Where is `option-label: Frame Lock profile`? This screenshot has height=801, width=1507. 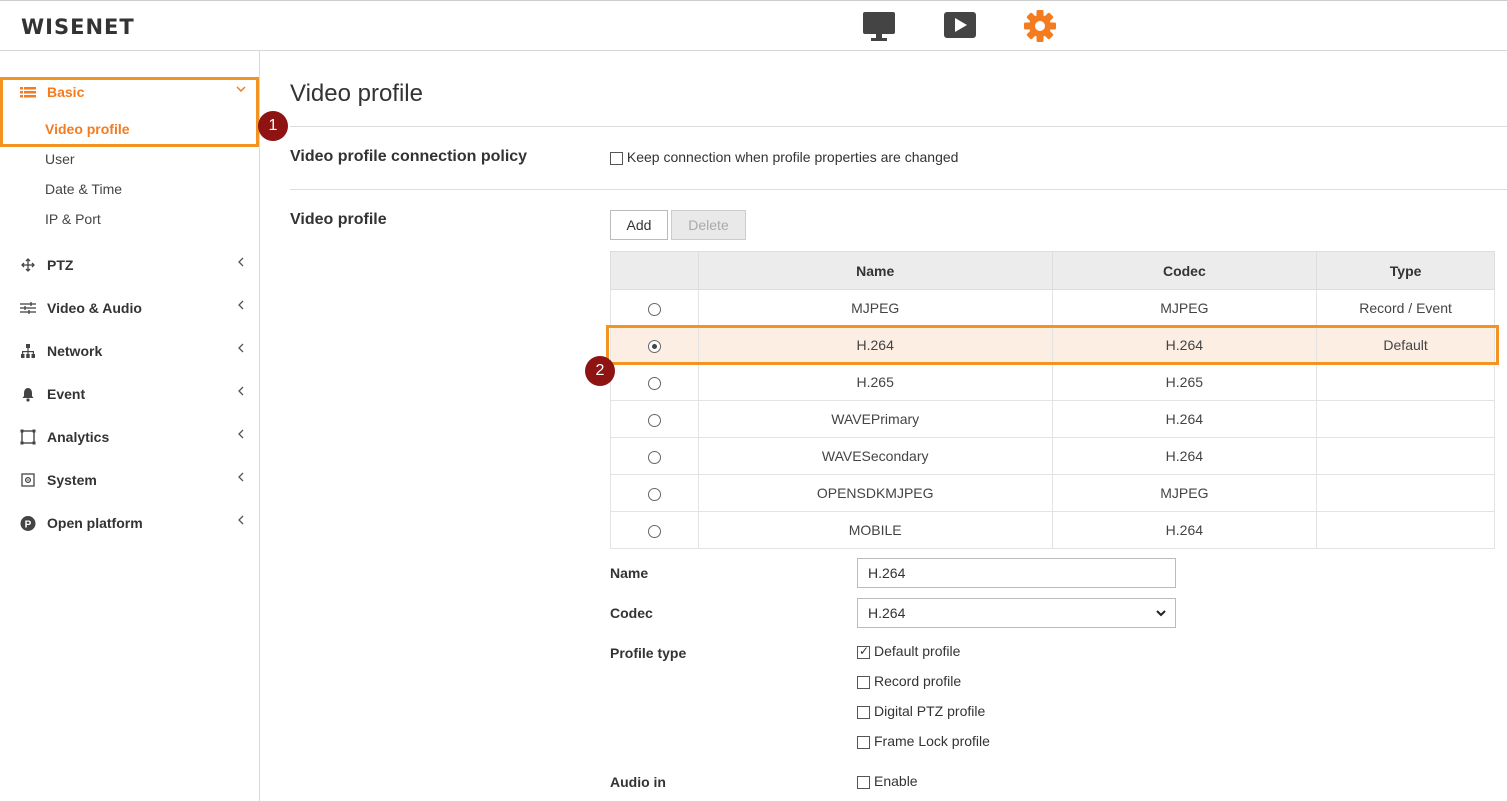 option-label: Frame Lock profile is located at coordinates (932, 741).